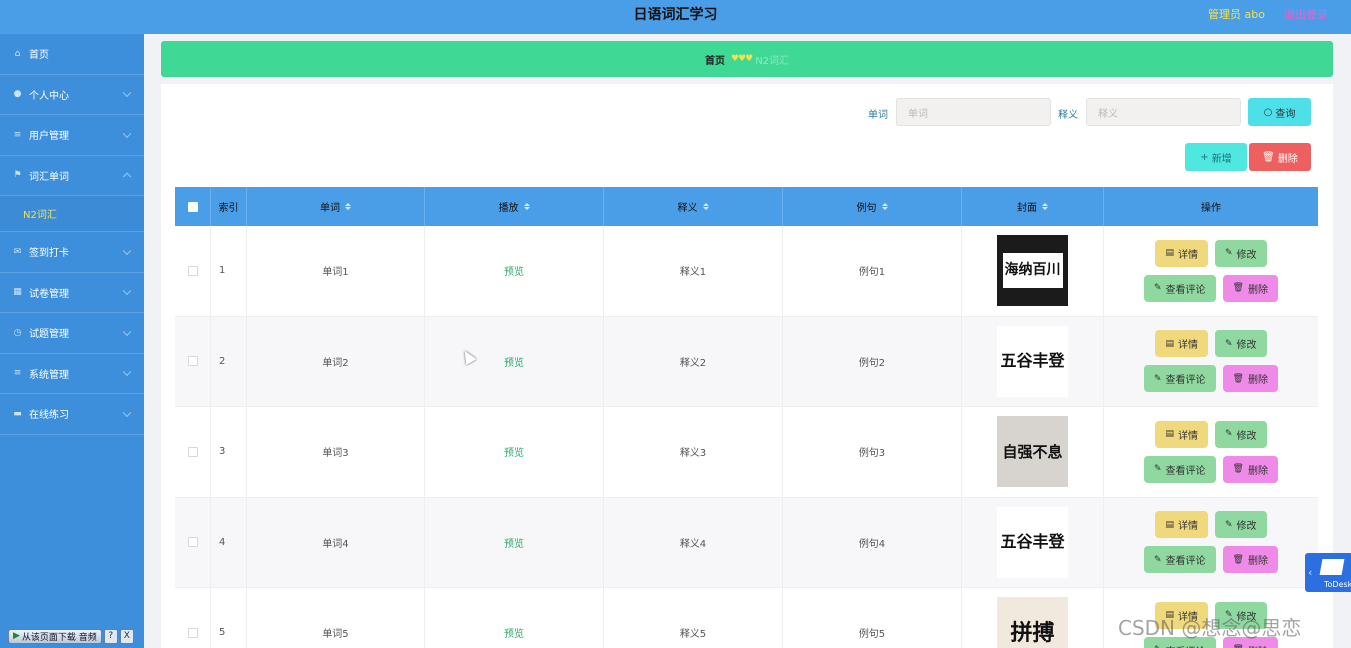  I want to click on user-icon: ●, so click(17, 94).